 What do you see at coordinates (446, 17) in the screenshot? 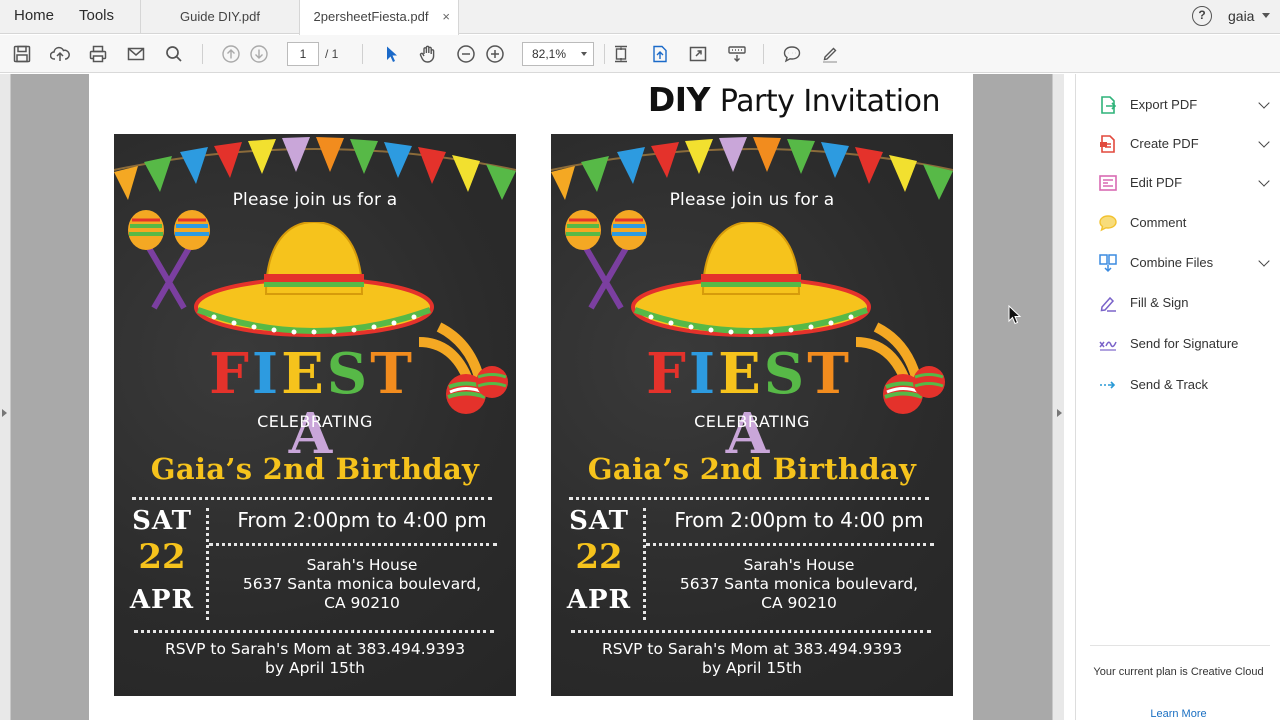
I see `close-tab-icon: ×` at bounding box center [446, 17].